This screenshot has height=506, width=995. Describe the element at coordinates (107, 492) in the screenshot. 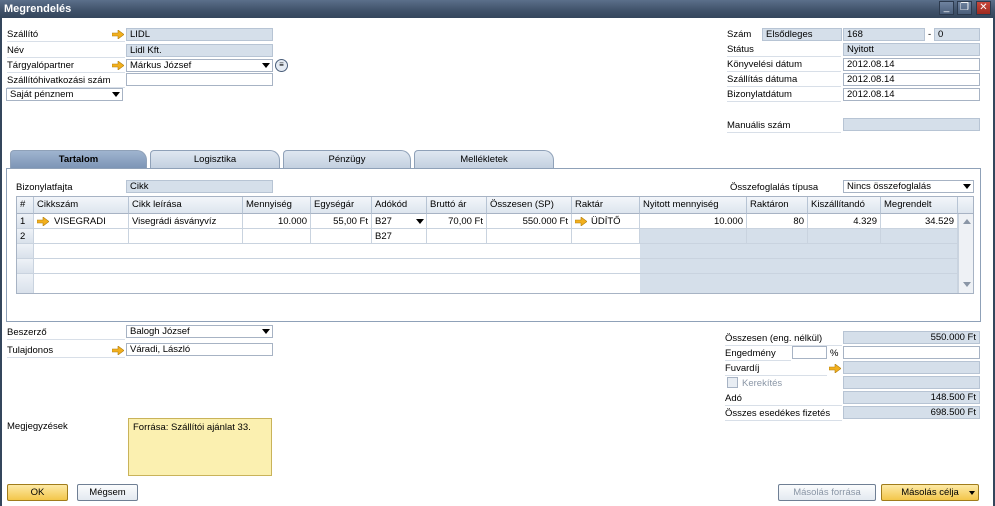

I see `cancel-button: Mégsem` at that location.